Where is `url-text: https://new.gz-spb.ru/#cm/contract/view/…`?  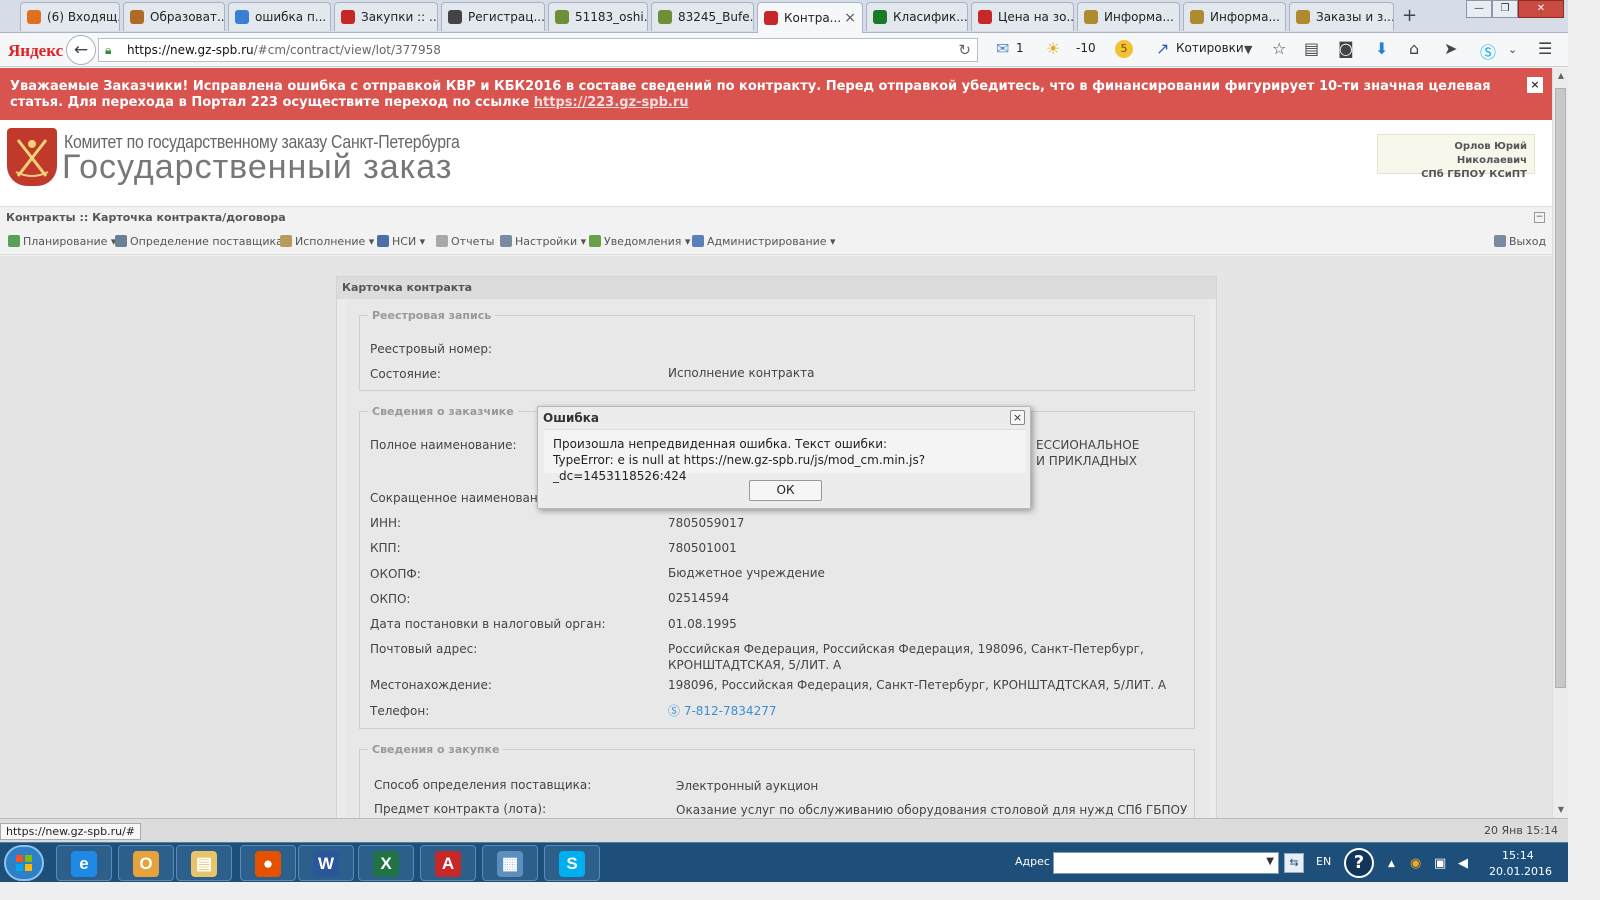
url-text: https://new.gz-spb.ru/#cm/contract/view/… is located at coordinates (284, 50).